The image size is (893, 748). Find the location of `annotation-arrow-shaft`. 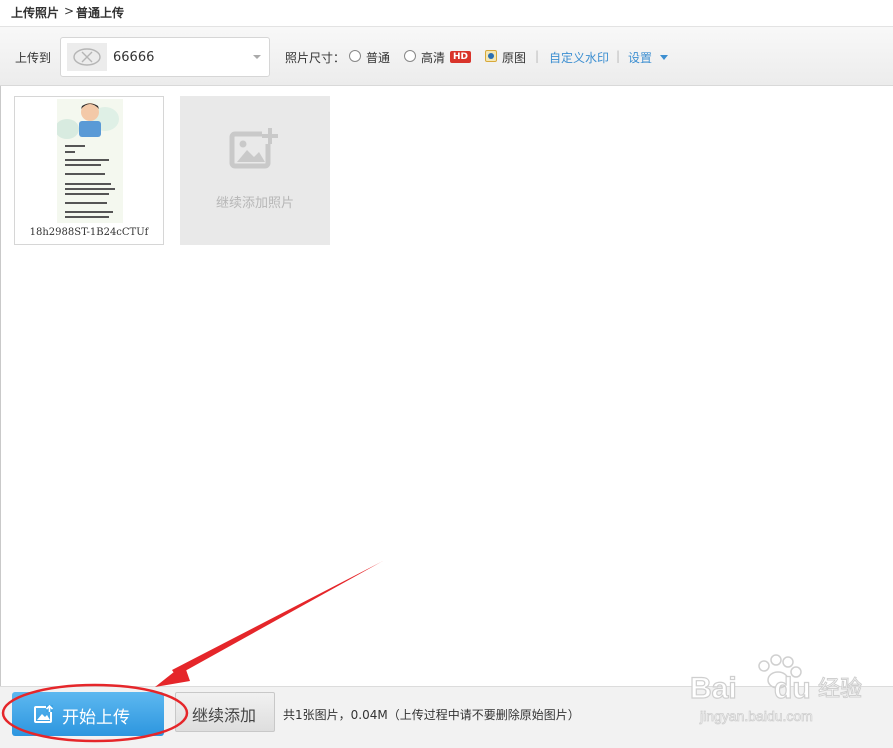

annotation-arrow-shaft is located at coordinates (277, 618).